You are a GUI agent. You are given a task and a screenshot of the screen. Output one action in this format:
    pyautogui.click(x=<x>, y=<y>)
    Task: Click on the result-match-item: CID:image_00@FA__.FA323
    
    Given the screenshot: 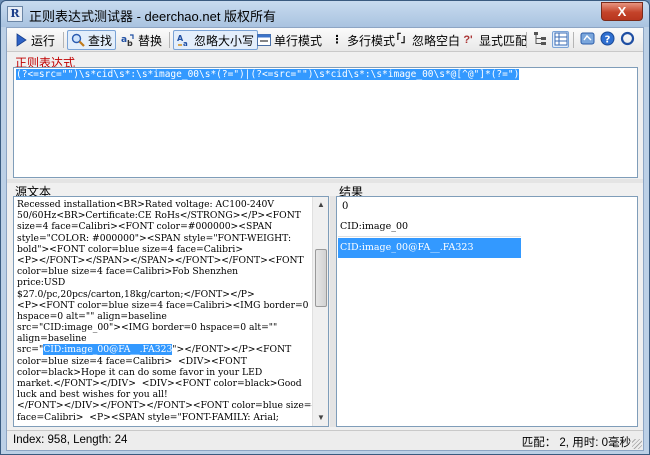 What is the action you would take?
    pyautogui.click(x=429, y=248)
    